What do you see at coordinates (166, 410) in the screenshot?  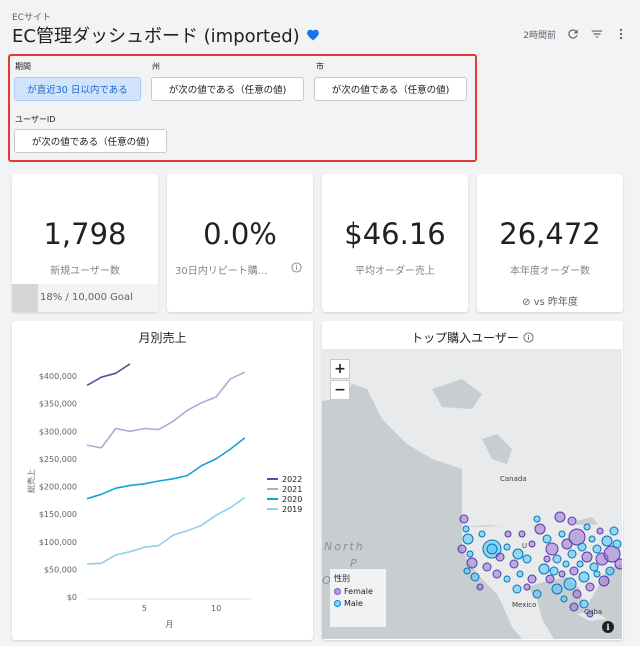 I see `series-line-2021` at bounding box center [166, 410].